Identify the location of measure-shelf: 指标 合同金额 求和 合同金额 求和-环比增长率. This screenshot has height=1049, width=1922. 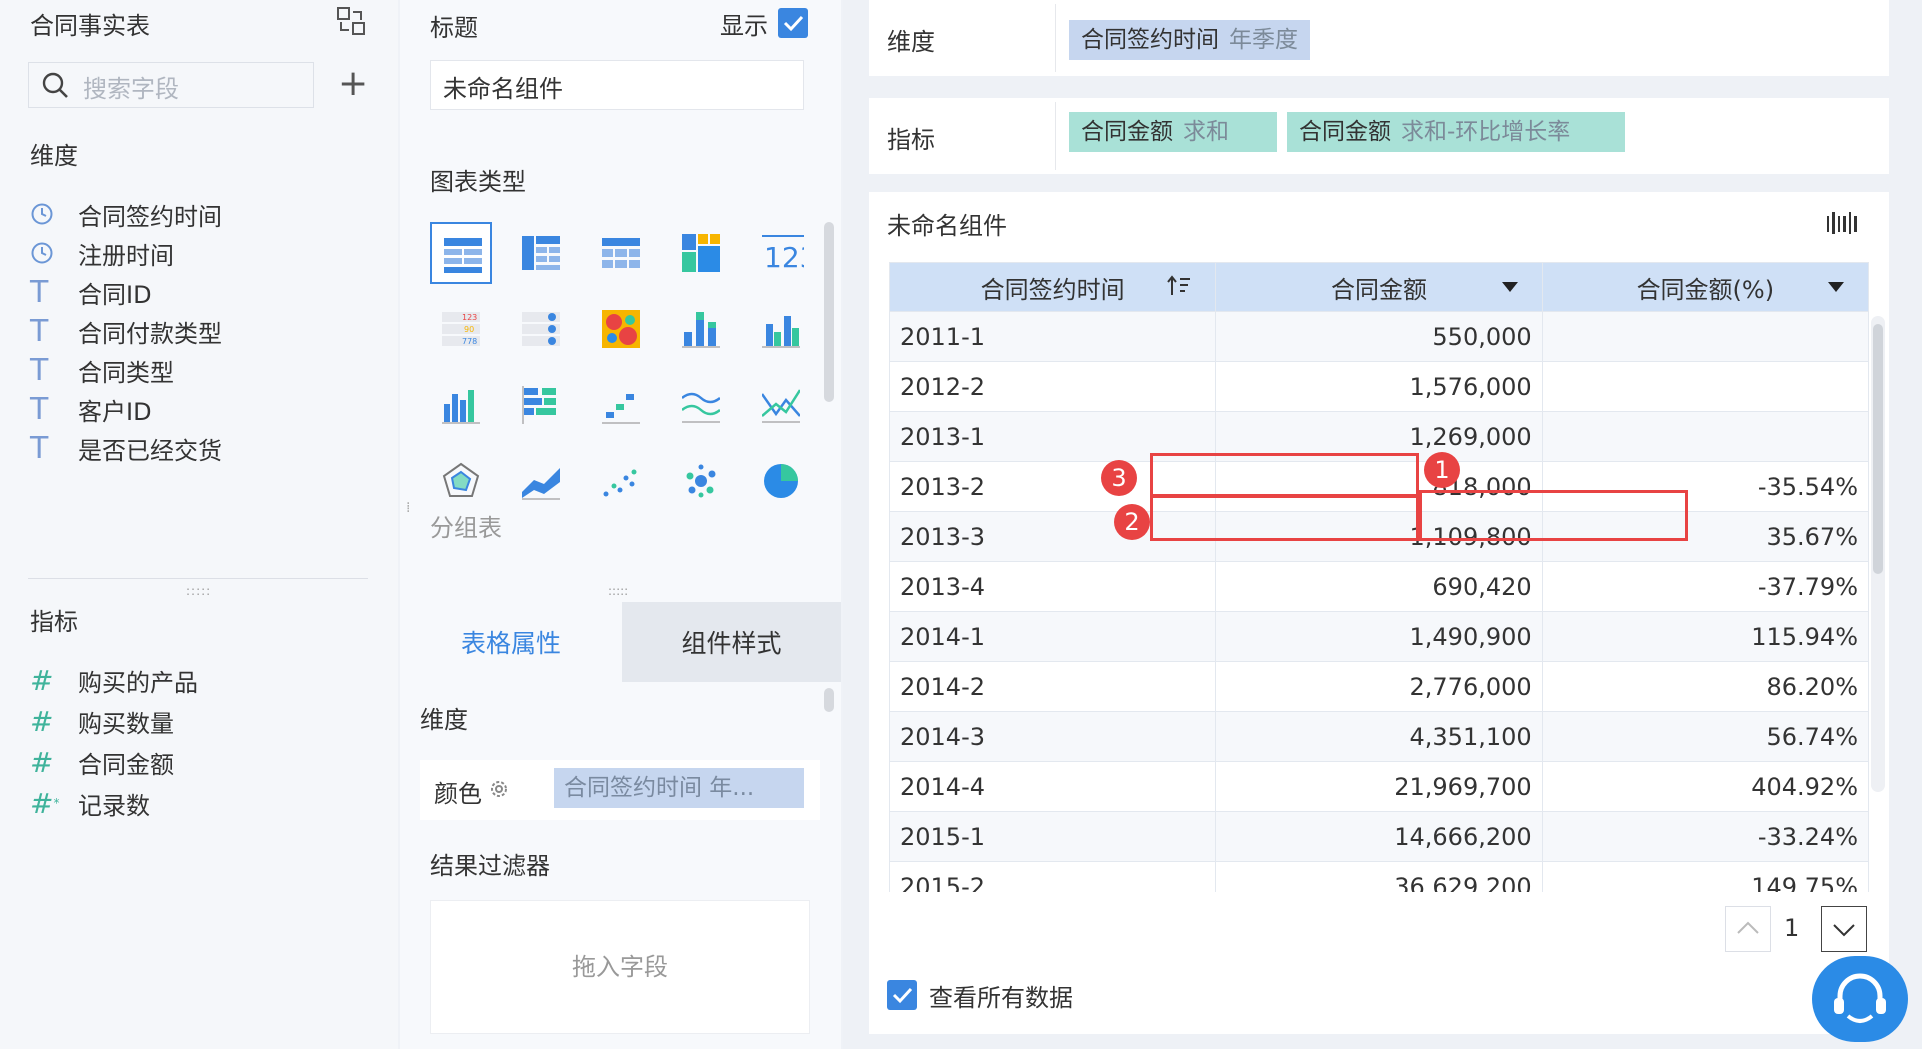
(1379, 136).